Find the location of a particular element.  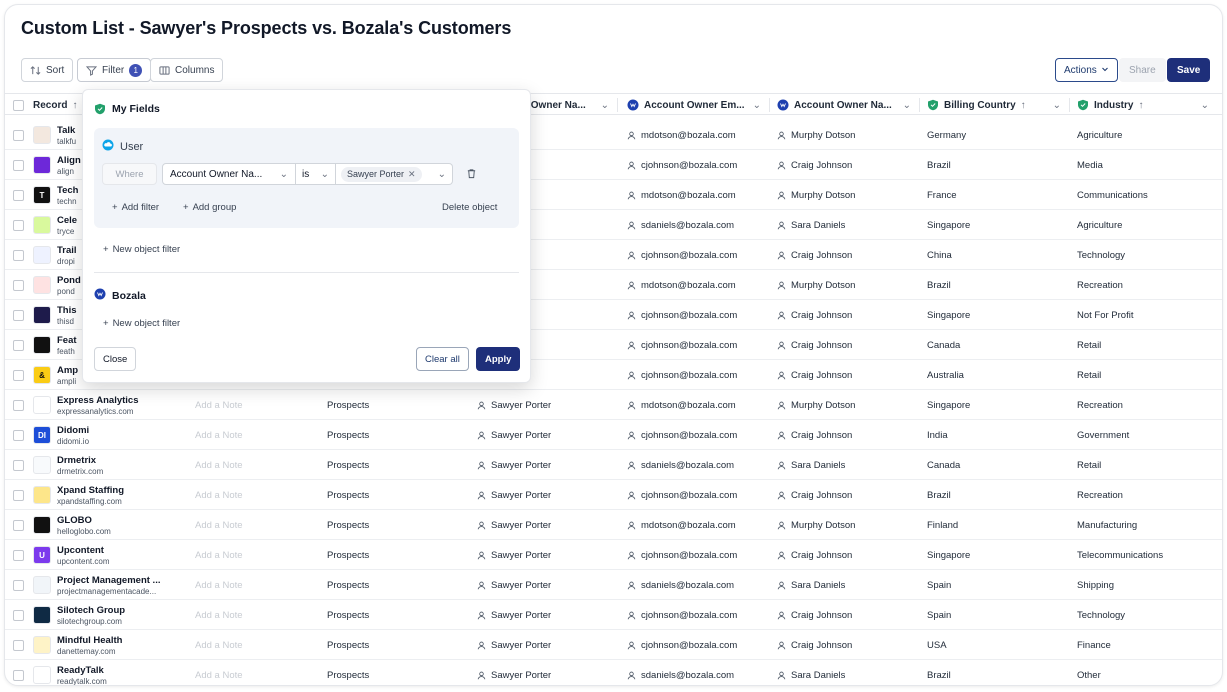

email-cell: cjohnson@bozala.com is located at coordinates (698, 345).